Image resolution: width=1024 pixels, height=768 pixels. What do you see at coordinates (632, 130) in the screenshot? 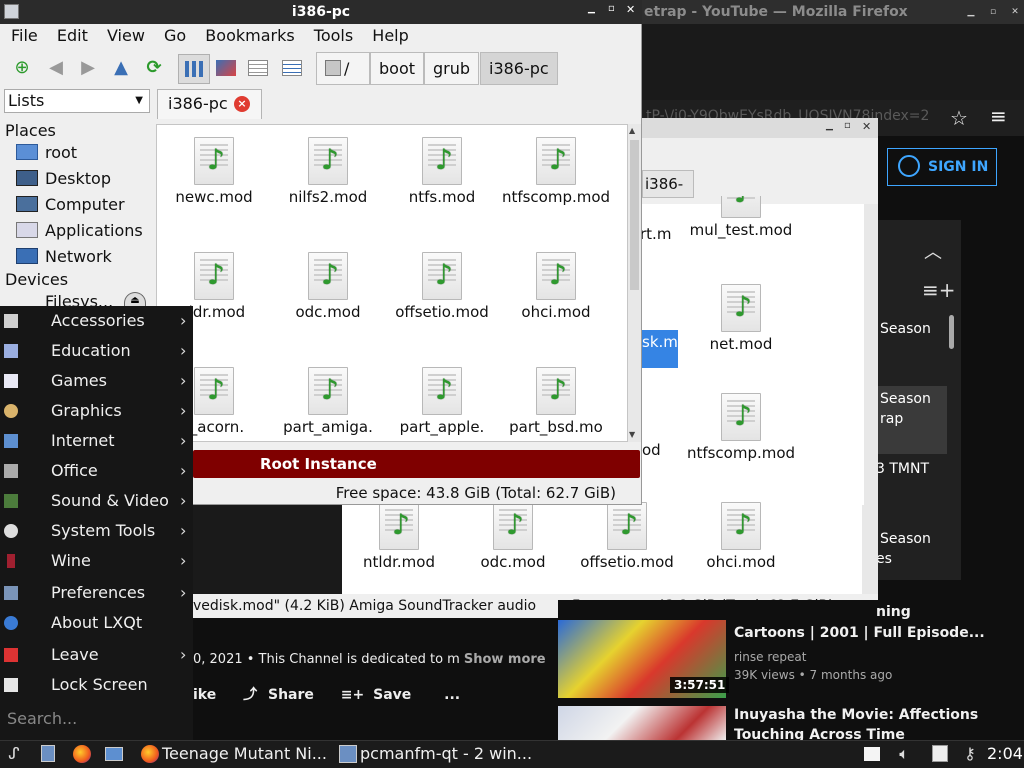
I see `scroll-up-arrow-icon: ▲` at bounding box center [632, 130].